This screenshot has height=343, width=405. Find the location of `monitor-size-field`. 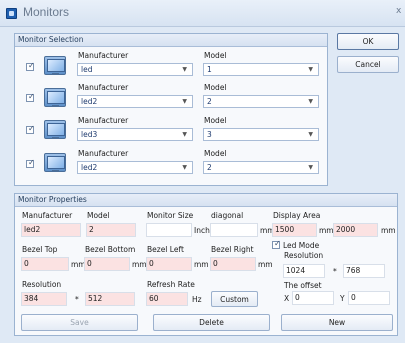

monitor-size-field is located at coordinates (169, 230).